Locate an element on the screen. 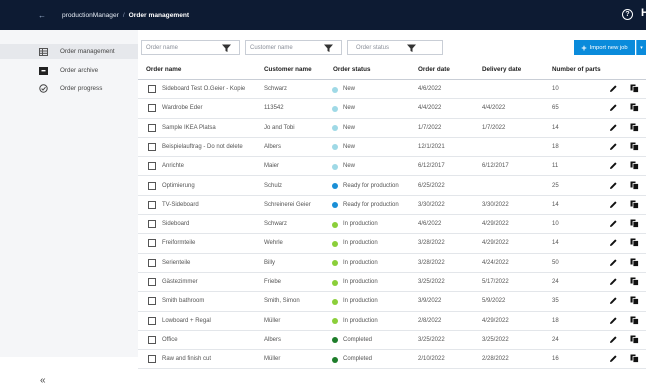 The image size is (646, 386). order-date-cell: 3/28/2022 is located at coordinates (431, 262).